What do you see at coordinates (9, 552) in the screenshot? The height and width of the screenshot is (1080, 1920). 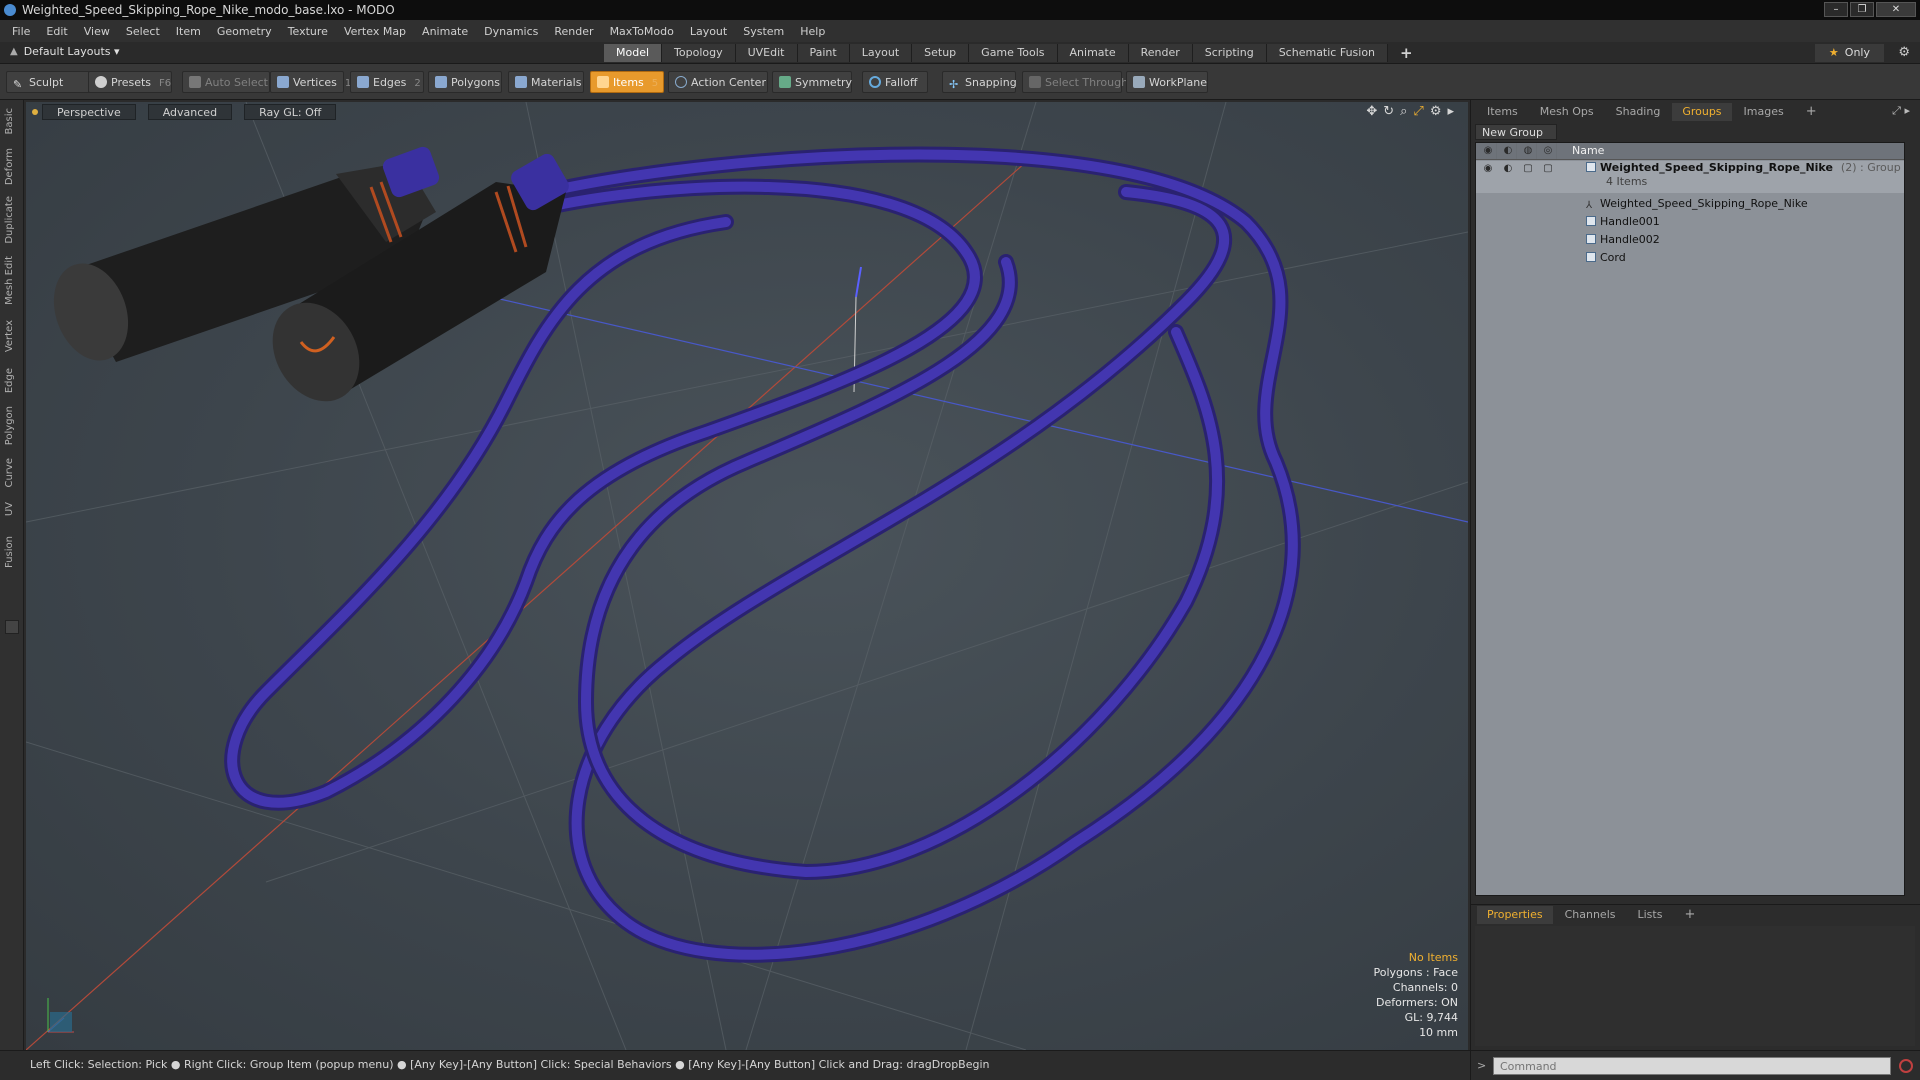 I see `tab-fusion: Fusion` at bounding box center [9, 552].